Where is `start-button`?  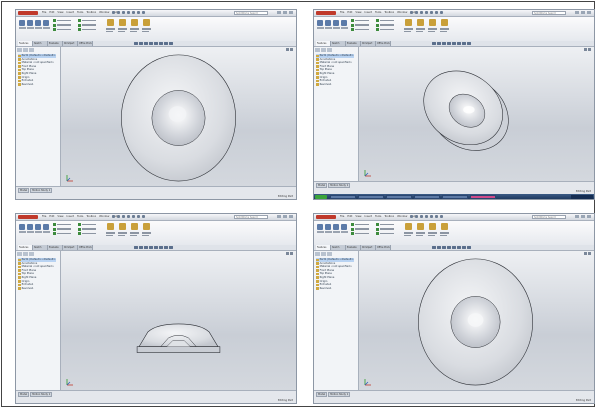 start-button is located at coordinates (321, 196).